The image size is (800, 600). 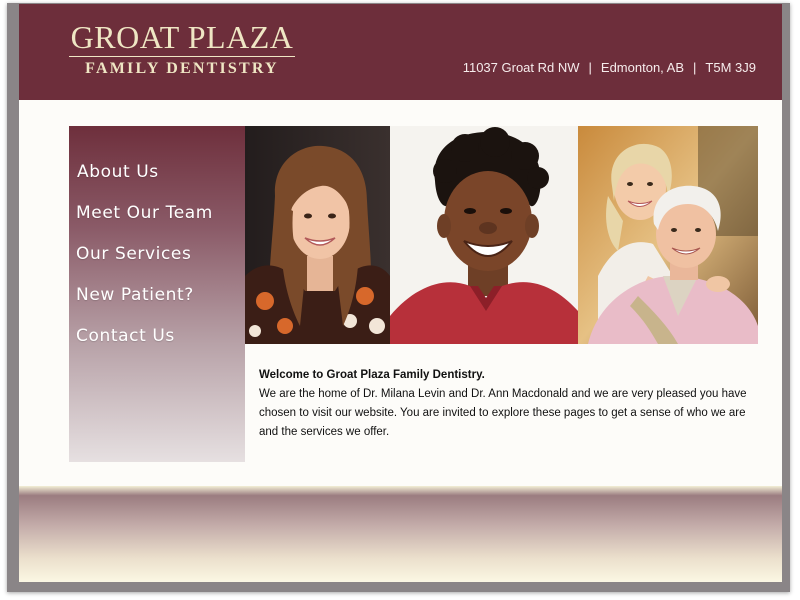 What do you see at coordinates (182, 56) in the screenshot?
I see `logo-rule` at bounding box center [182, 56].